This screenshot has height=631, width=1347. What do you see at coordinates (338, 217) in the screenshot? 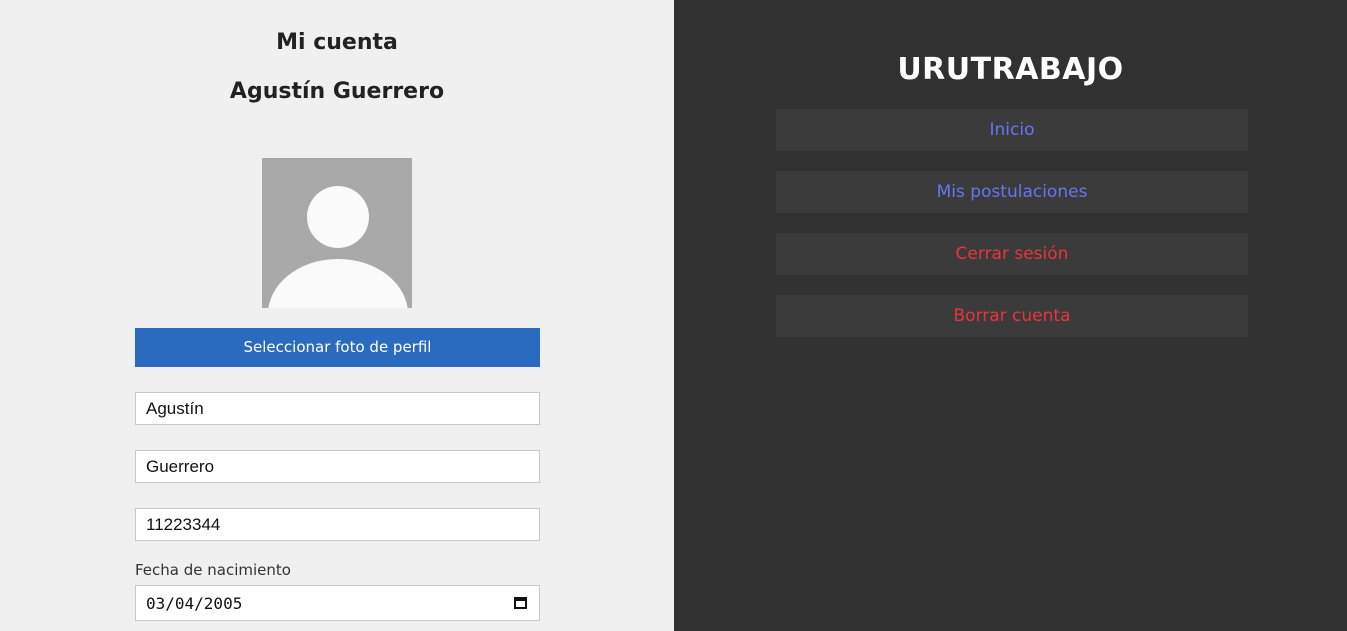
I see `avatar-head` at bounding box center [338, 217].